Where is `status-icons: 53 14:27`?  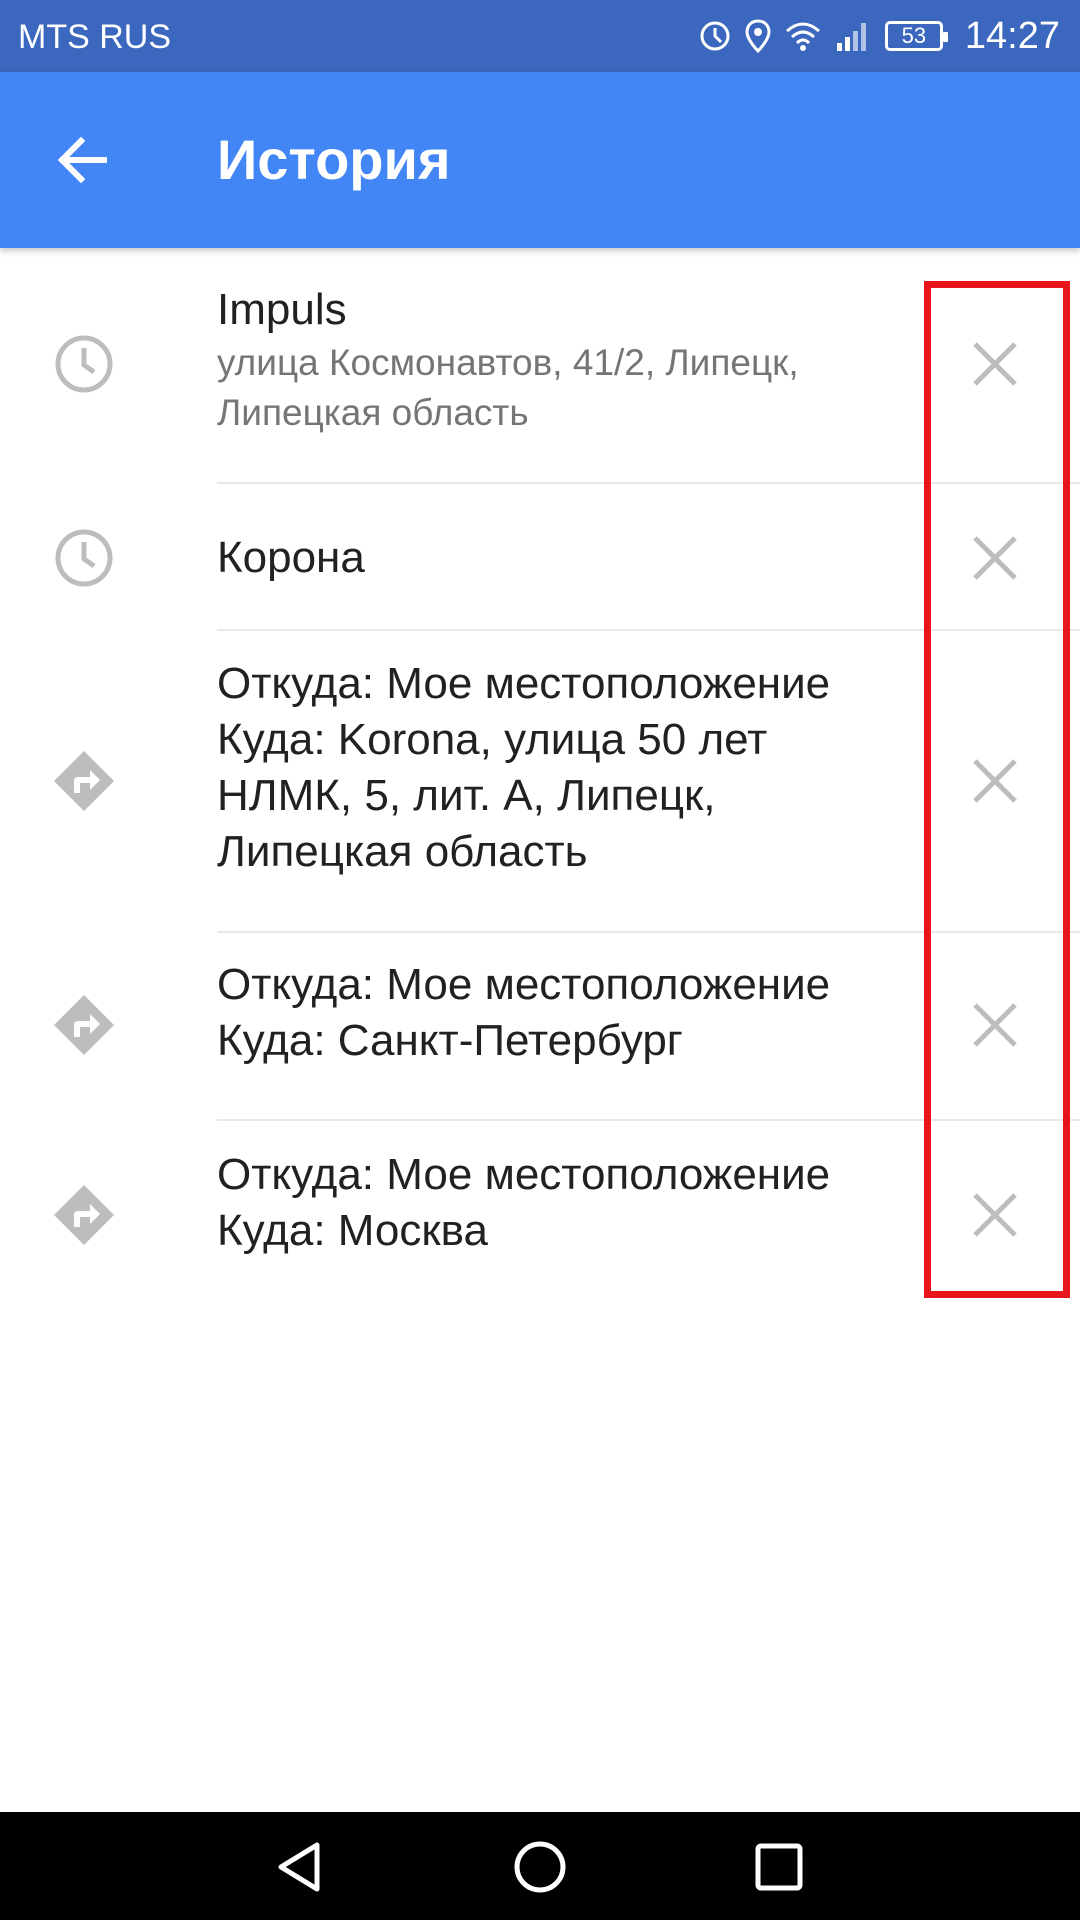 status-icons: 53 14:27 is located at coordinates (879, 36).